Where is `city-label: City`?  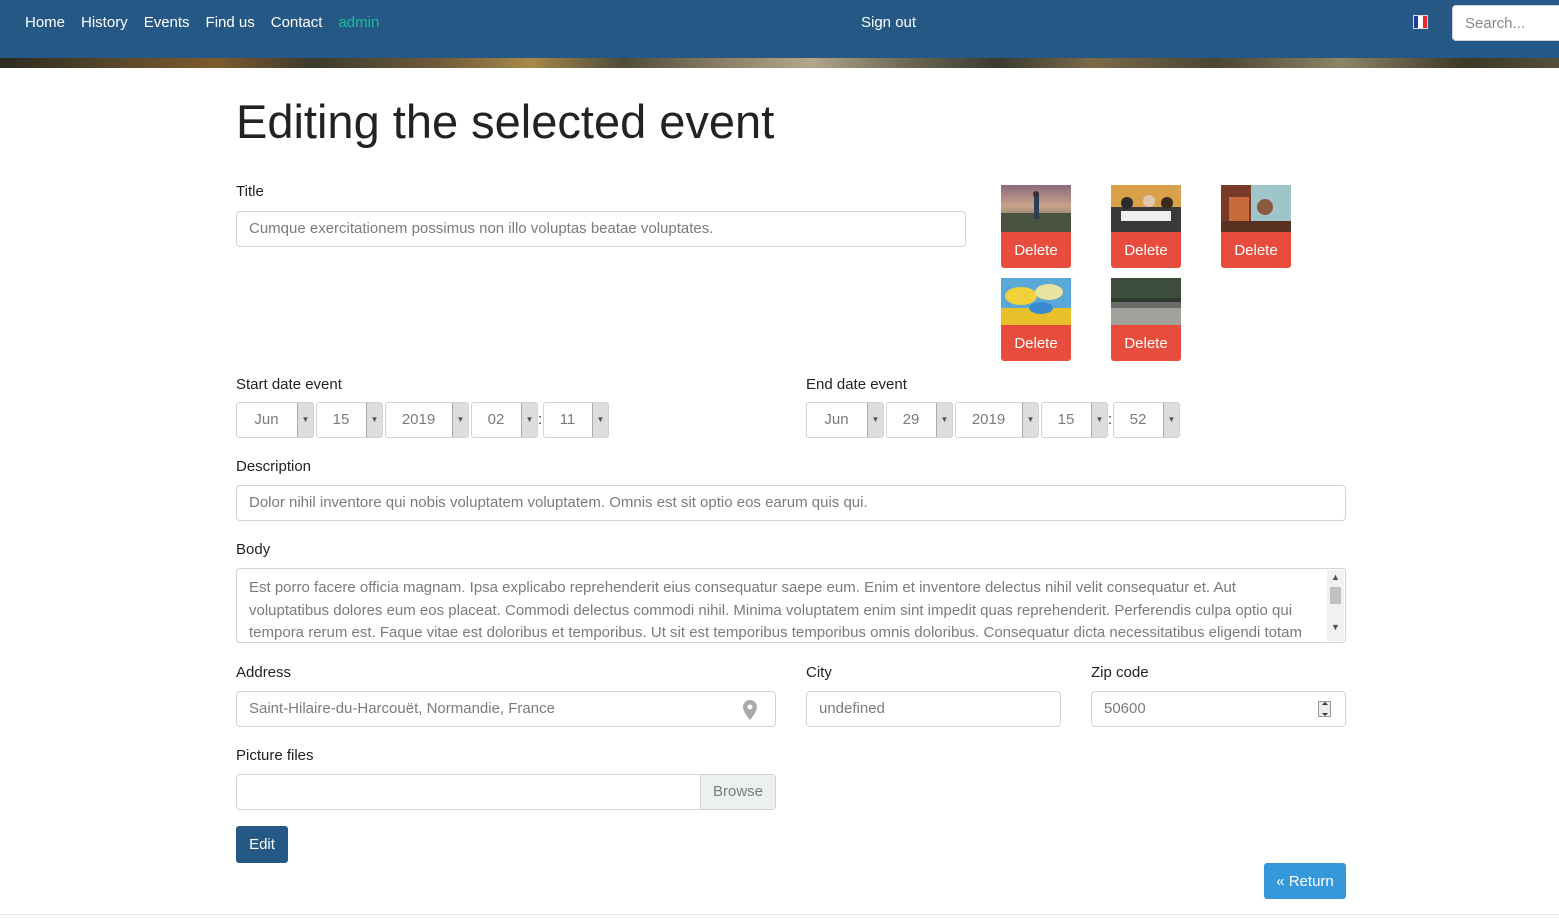 city-label: City is located at coordinates (819, 672).